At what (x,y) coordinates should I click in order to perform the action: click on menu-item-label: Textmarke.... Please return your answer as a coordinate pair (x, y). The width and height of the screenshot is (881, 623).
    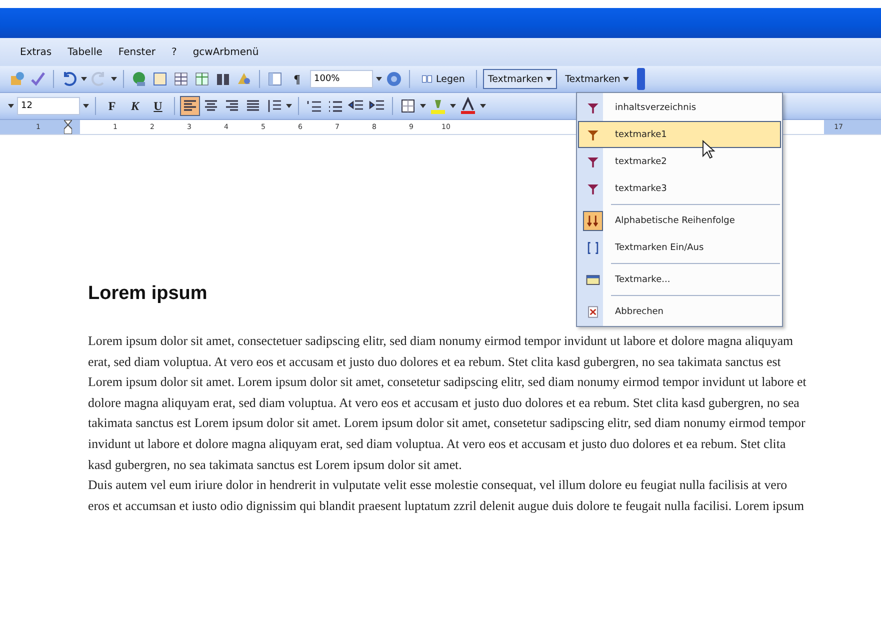
    Looking at the image, I should click on (642, 279).